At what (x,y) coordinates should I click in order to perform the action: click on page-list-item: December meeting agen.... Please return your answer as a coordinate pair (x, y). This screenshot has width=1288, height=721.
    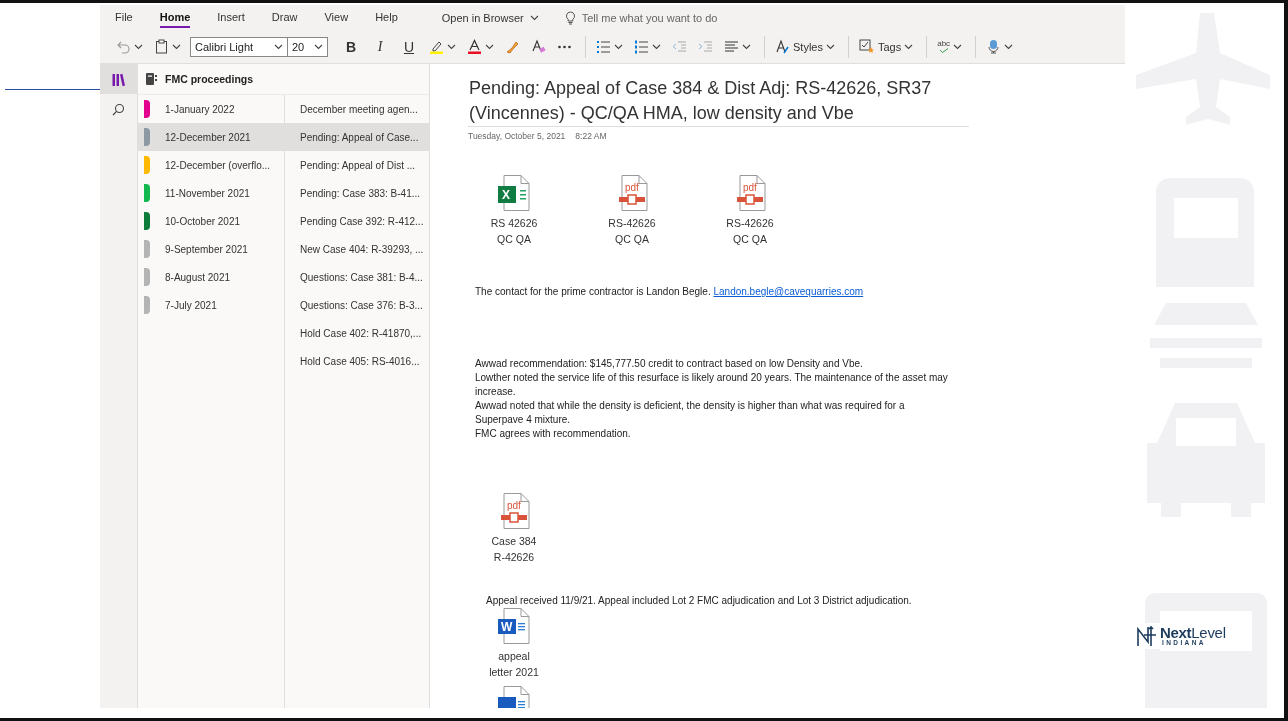
    Looking at the image, I should click on (357, 109).